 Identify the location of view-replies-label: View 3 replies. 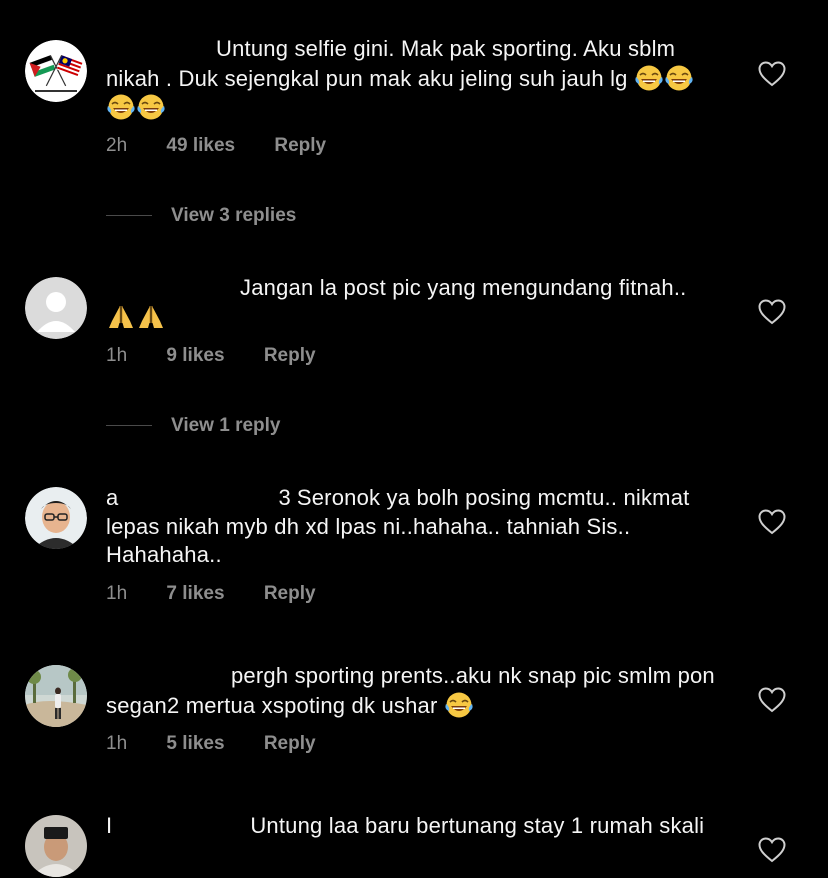
(233, 215).